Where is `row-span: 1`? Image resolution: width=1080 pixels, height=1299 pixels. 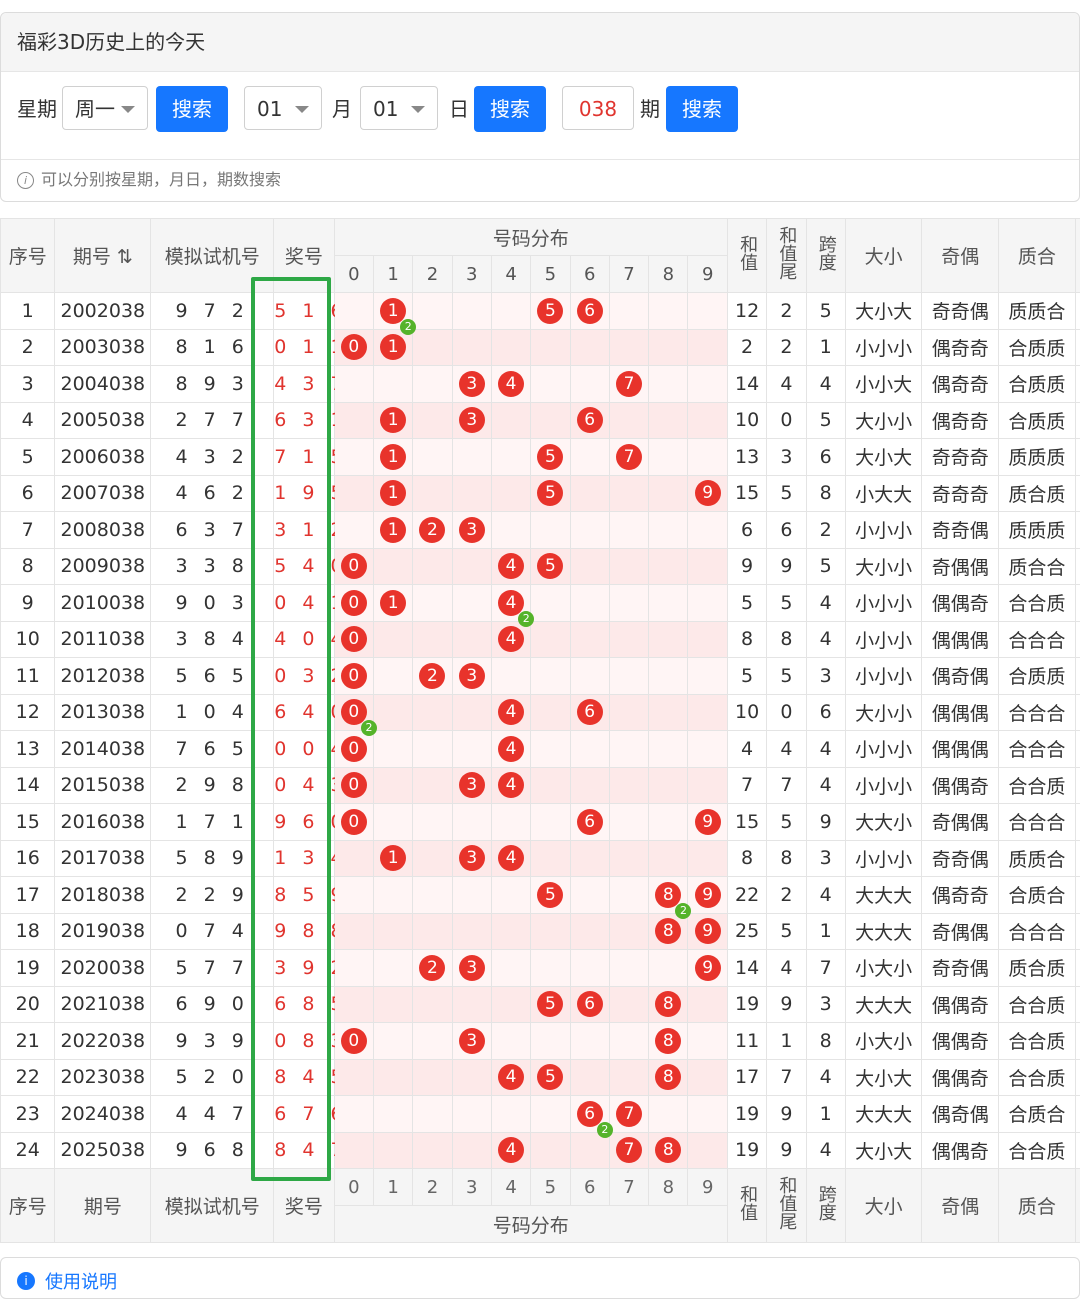 row-span: 1 is located at coordinates (825, 931).